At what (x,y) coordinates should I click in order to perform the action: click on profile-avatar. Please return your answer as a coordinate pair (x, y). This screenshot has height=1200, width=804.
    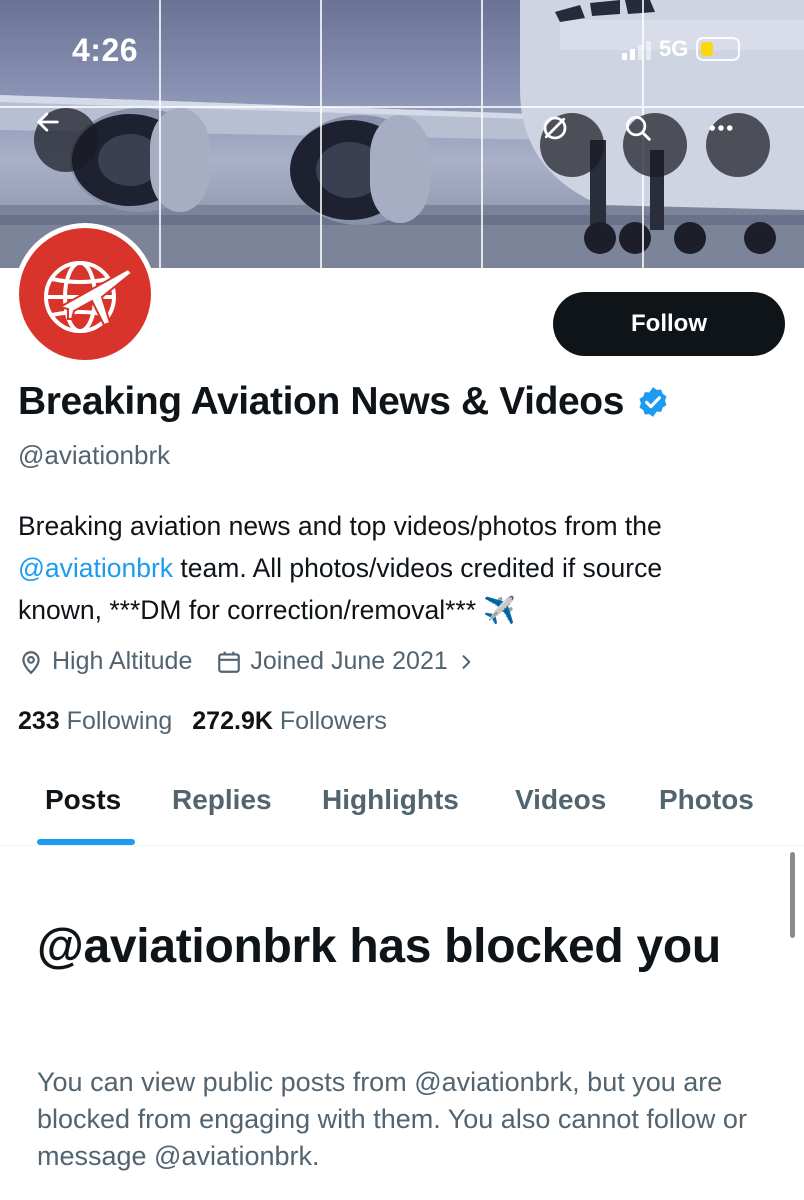
    Looking at the image, I should click on (85, 294).